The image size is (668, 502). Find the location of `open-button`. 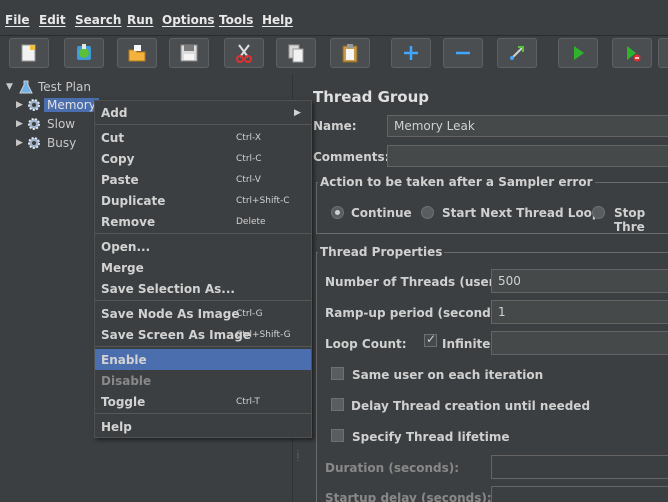

open-button is located at coordinates (137, 53).